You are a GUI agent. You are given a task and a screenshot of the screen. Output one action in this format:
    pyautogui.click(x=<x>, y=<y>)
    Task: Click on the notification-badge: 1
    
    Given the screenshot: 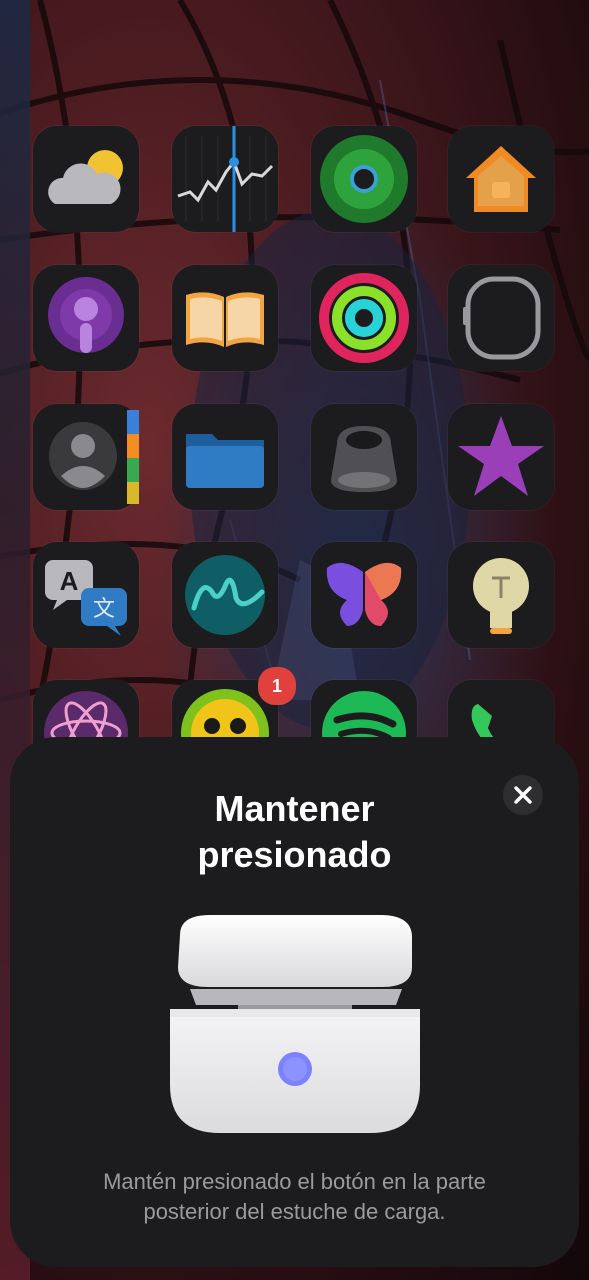 What is the action you would take?
    pyautogui.click(x=277, y=686)
    